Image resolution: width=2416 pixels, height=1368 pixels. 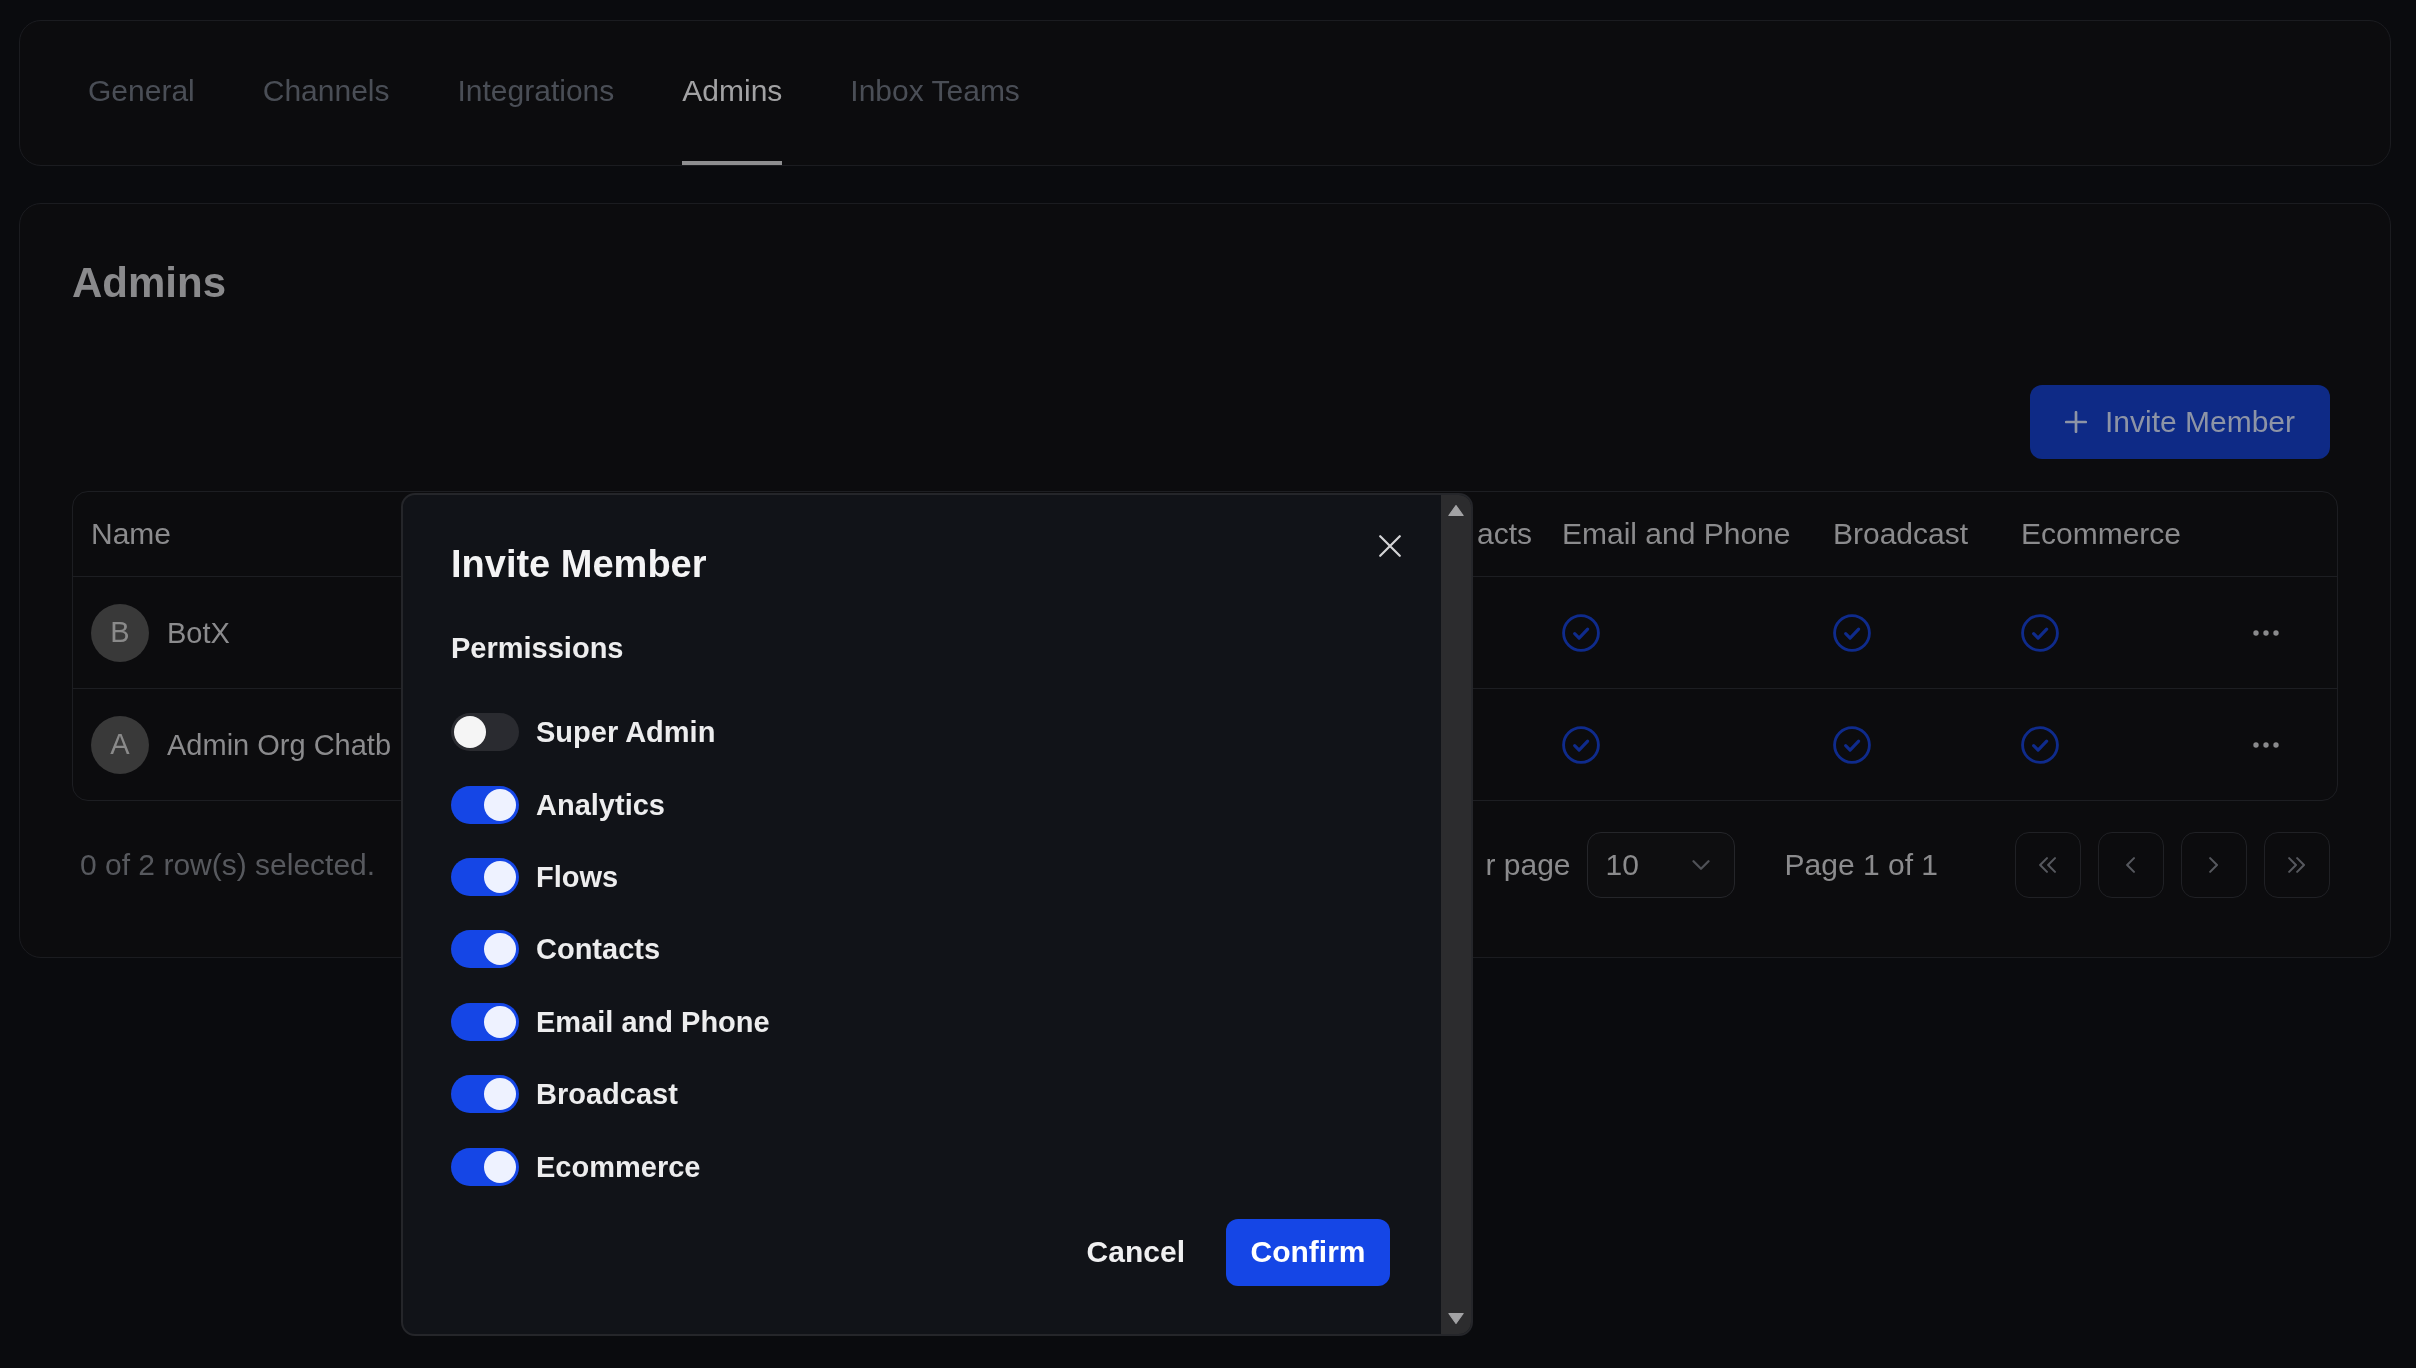 What do you see at coordinates (1861, 865) in the screenshot?
I see `page-info: Page 1 of 1` at bounding box center [1861, 865].